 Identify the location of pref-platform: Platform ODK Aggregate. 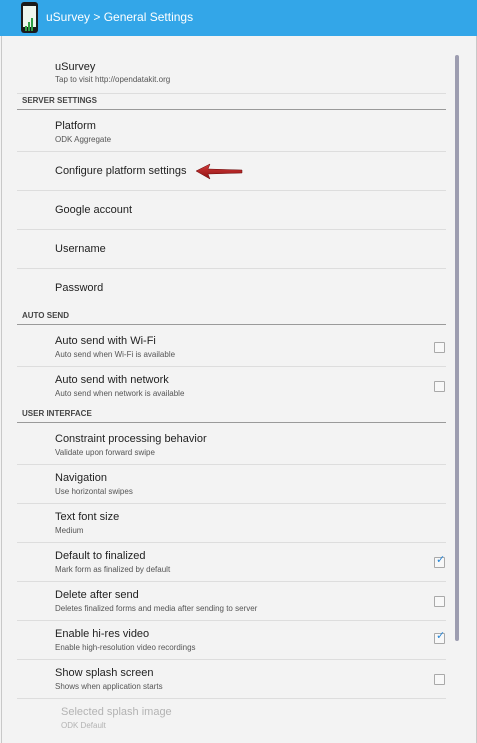
(231, 132).